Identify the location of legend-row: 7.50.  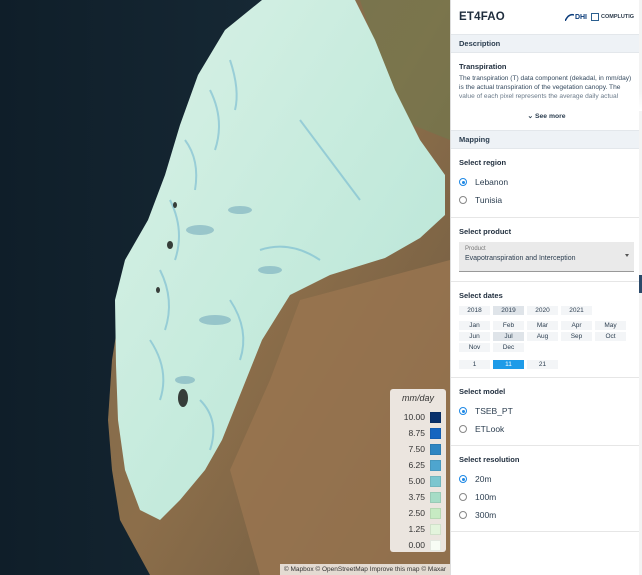
(418, 449).